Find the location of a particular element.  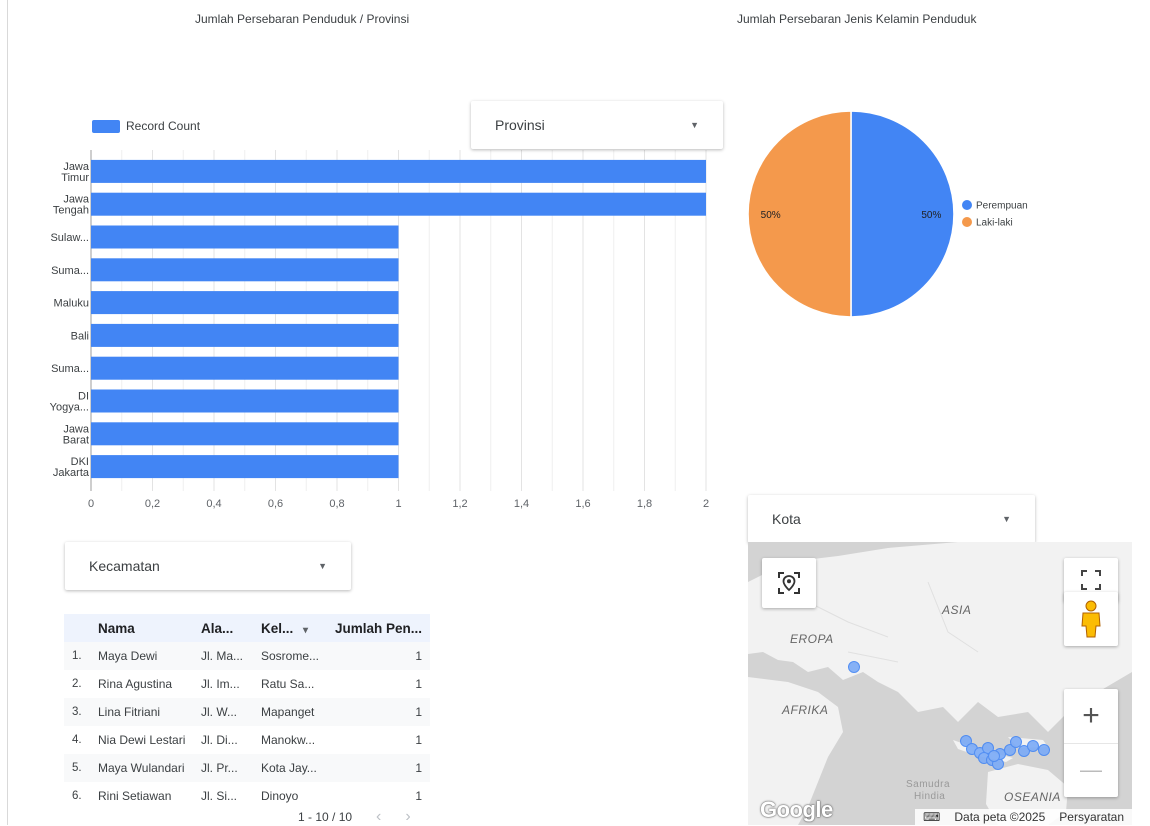

x-tick-label: 1,8 is located at coordinates (644, 504).